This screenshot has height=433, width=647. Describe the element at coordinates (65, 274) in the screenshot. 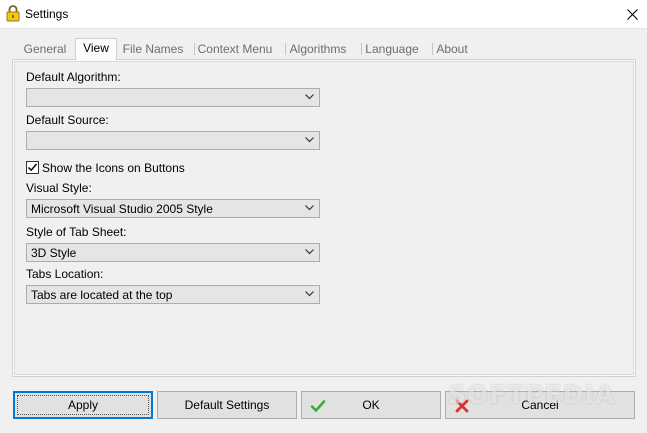

I see `tabs-location-label: Tabs Location:` at that location.